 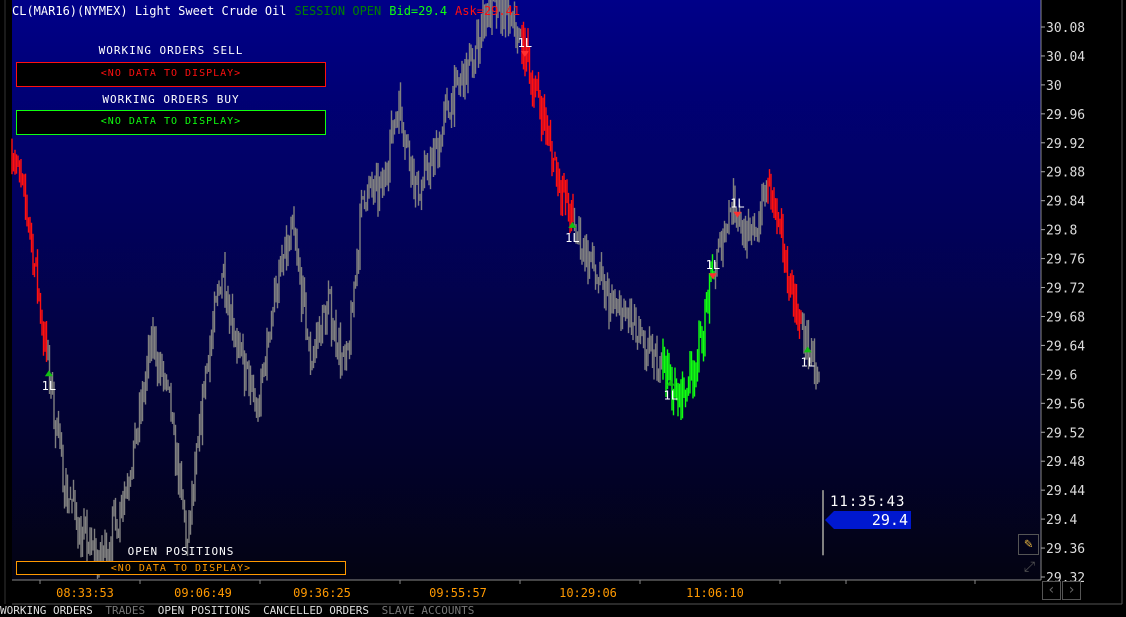 I want to click on price-tick-label: 29.44, so click(x=1065, y=491).